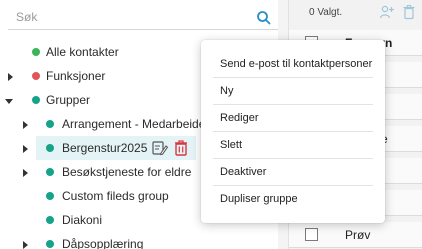  Describe the element at coordinates (105, 148) in the screenshot. I see `tree-item-label: Bergenstur2025` at that location.